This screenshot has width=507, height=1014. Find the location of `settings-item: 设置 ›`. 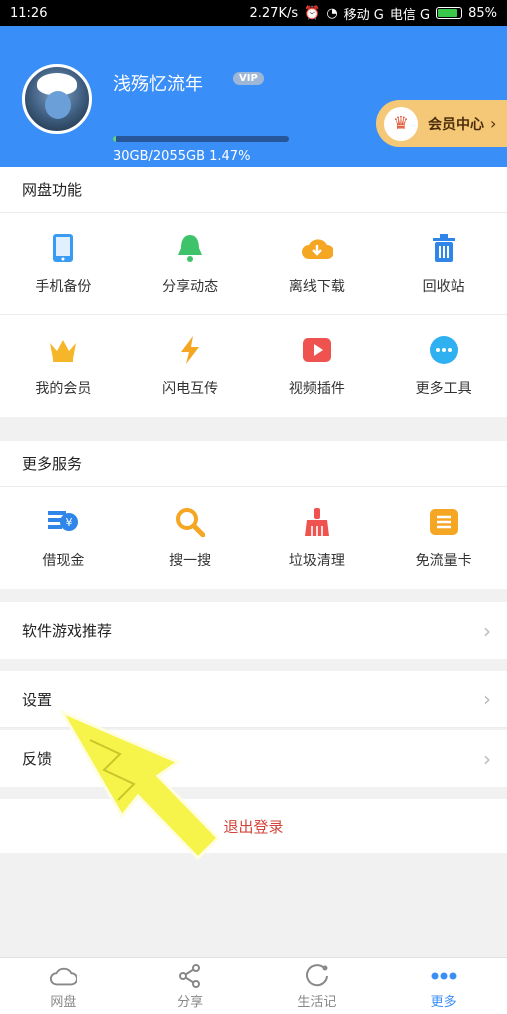

settings-item: 设置 › is located at coordinates (253, 699).